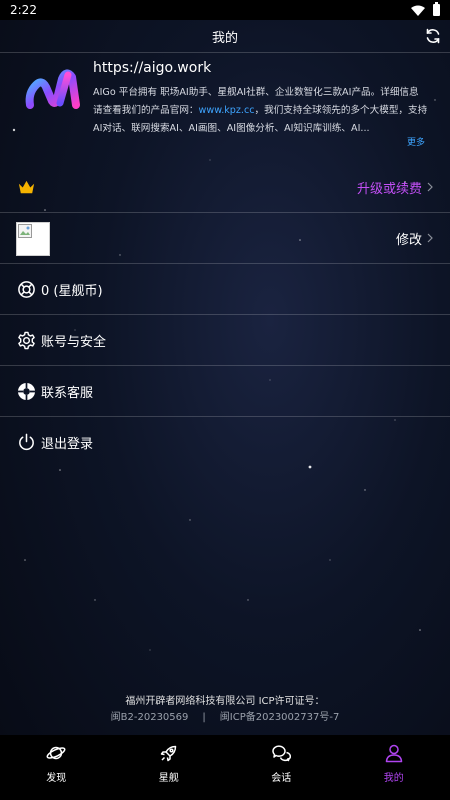 Image resolution: width=450 pixels, height=800 pixels. What do you see at coordinates (26, 186) in the screenshot?
I see `crown-icon` at bounding box center [26, 186].